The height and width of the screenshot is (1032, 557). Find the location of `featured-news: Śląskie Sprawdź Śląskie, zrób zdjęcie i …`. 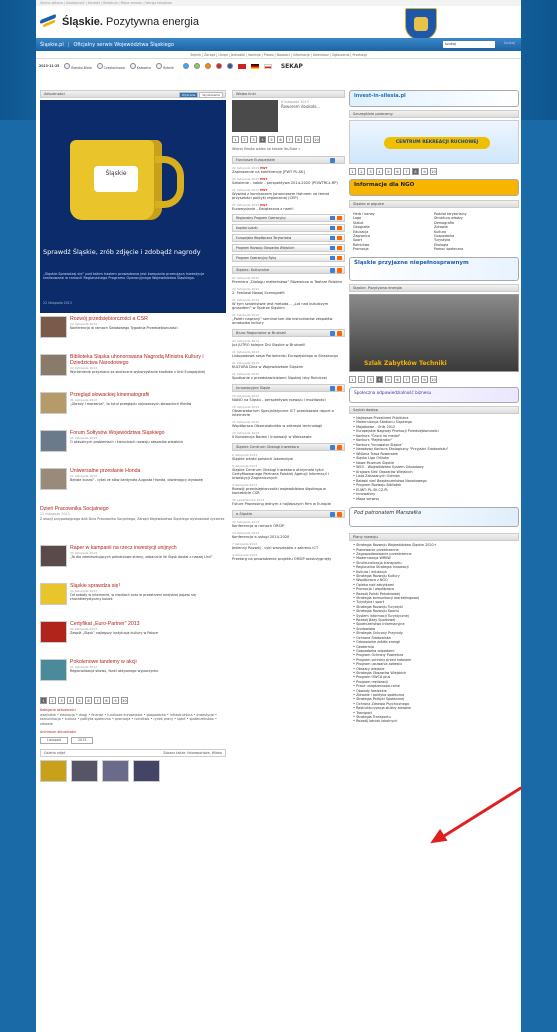

featured-news: Śląskie Sprawdź Śląskie, zrób zdjęcie i … is located at coordinates (133, 206).